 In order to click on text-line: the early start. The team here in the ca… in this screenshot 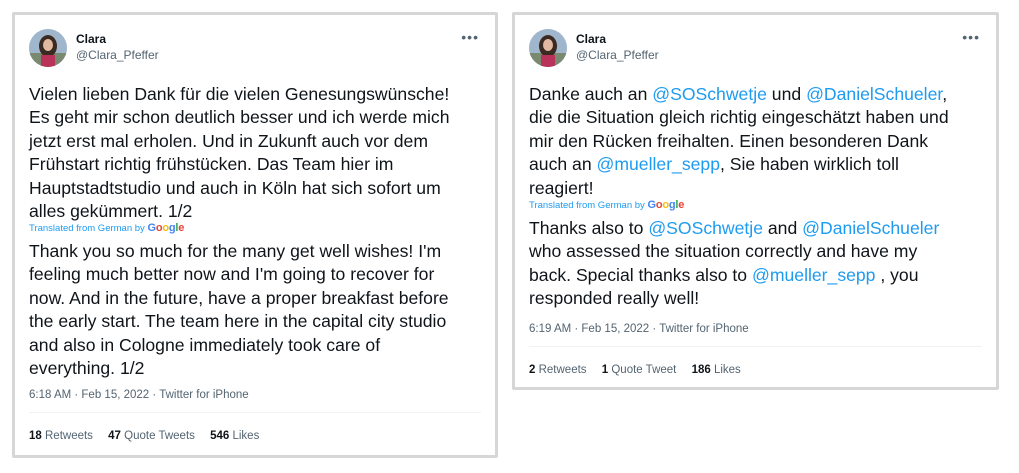, I will do `click(238, 321)`.